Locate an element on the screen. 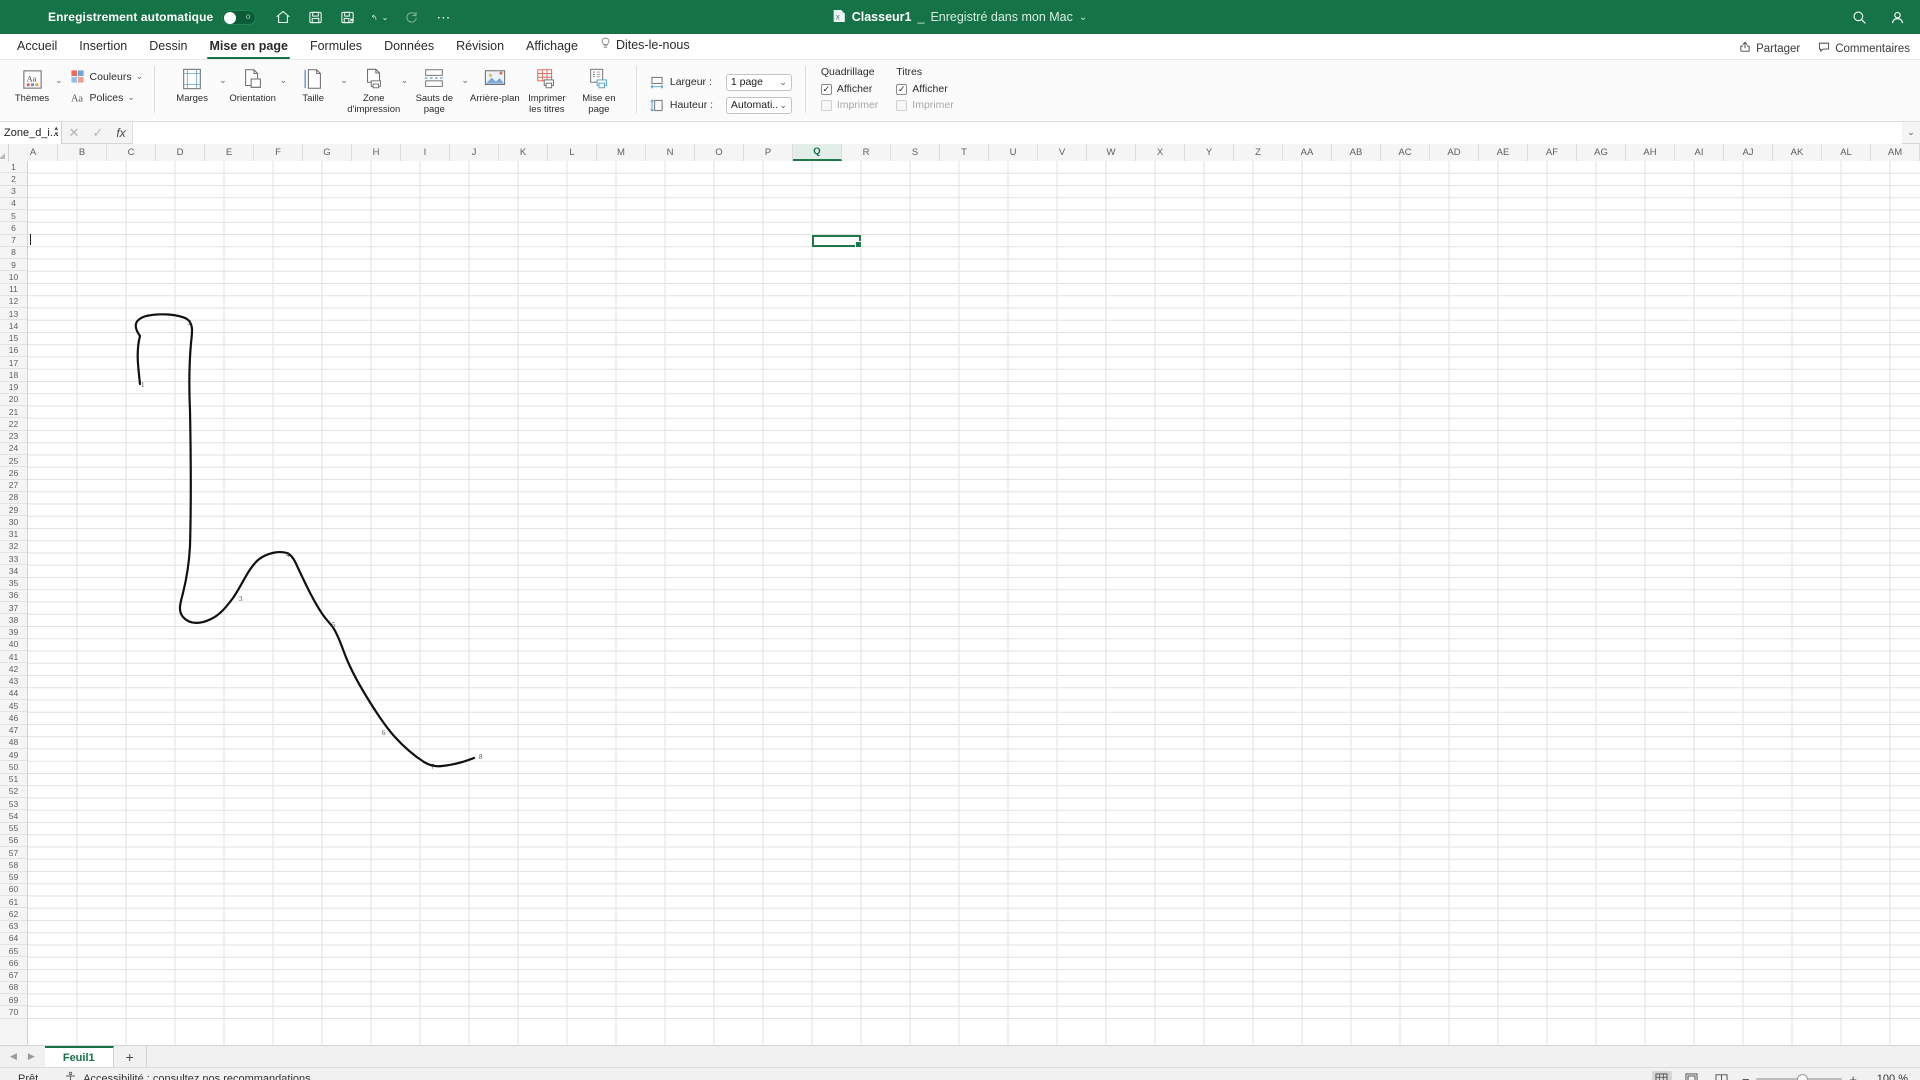  column-header-ac: AC is located at coordinates (1405, 152).